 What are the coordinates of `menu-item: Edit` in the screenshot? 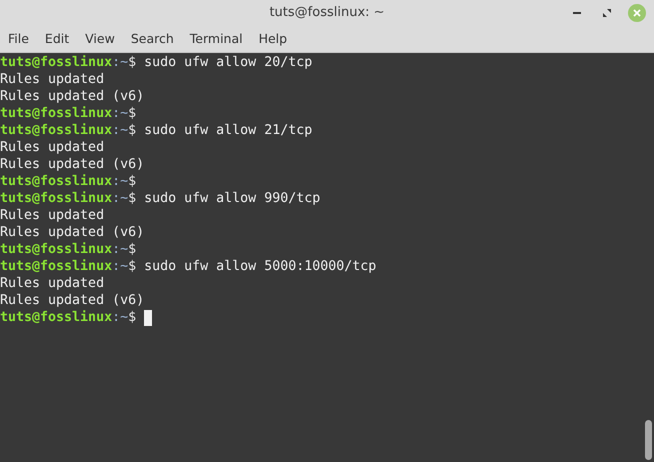 It's located at (57, 38).